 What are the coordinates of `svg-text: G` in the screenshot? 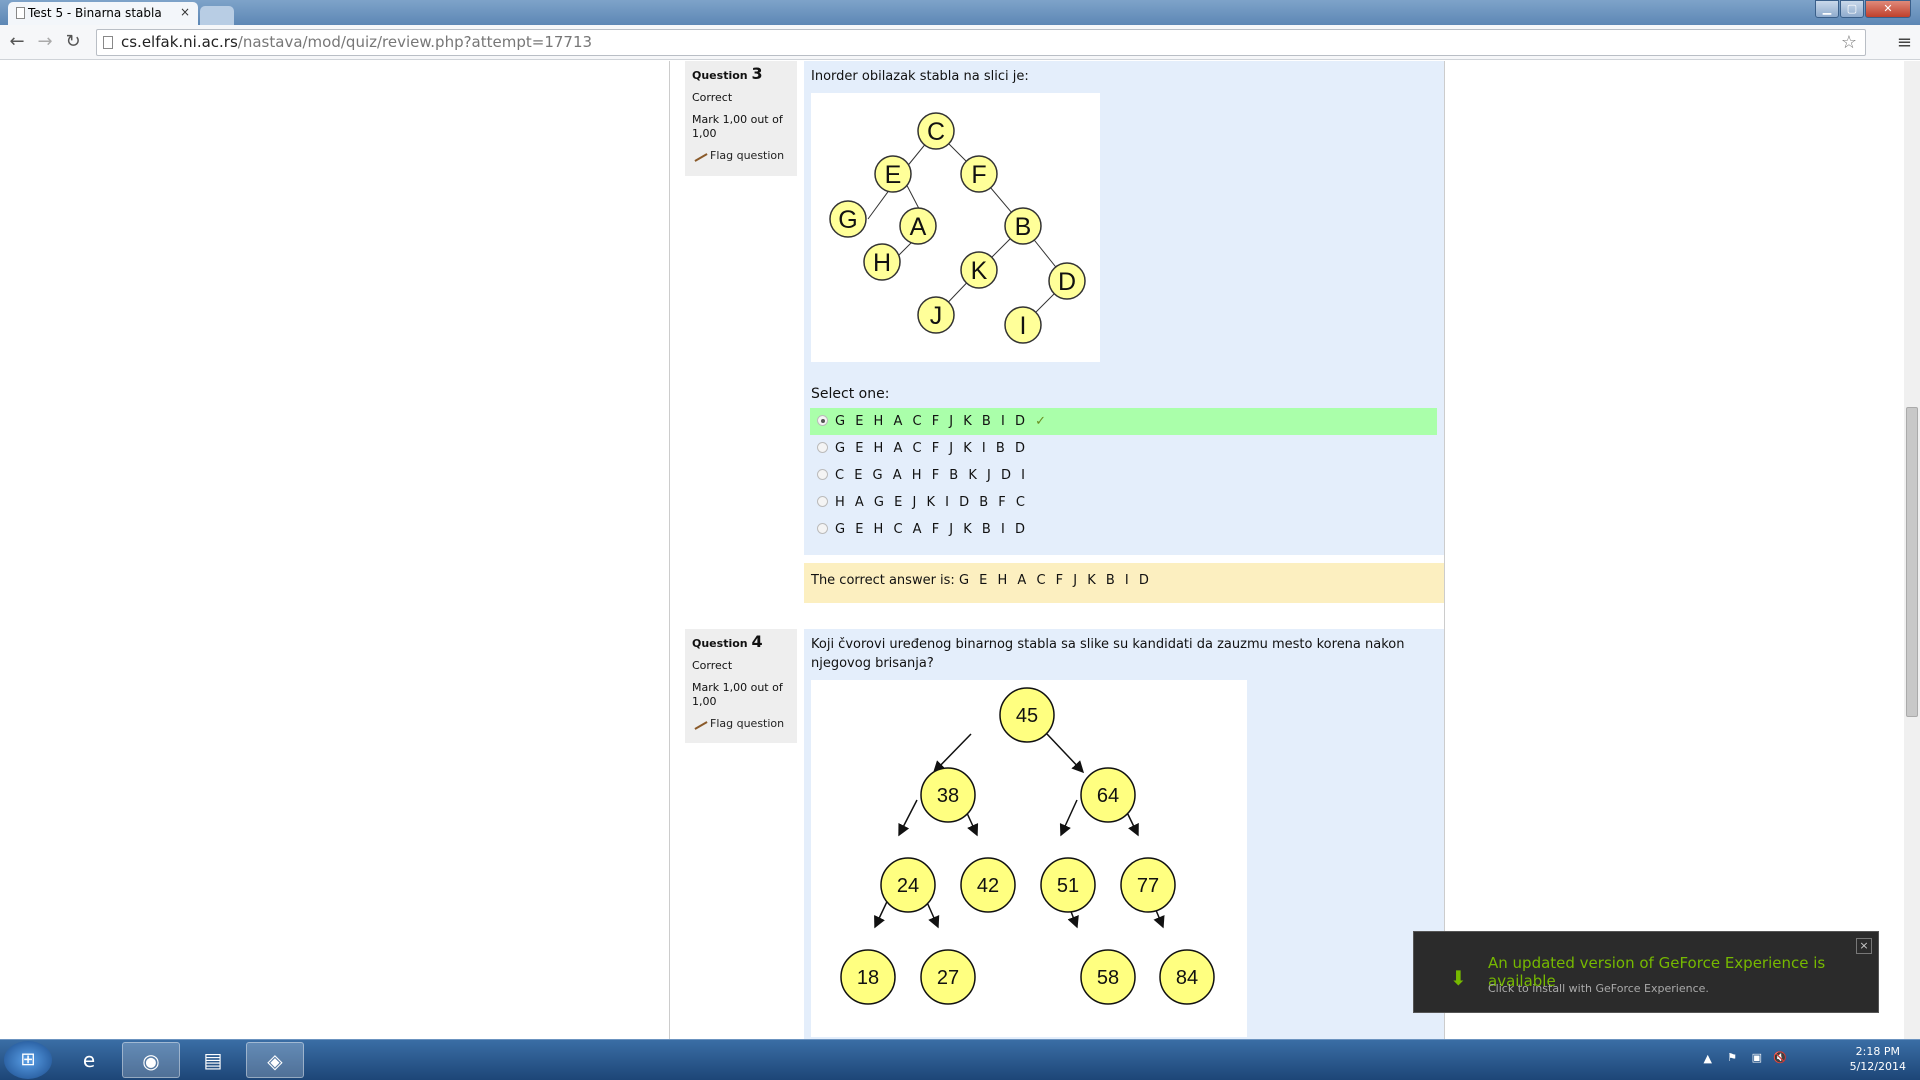 It's located at (847, 220).